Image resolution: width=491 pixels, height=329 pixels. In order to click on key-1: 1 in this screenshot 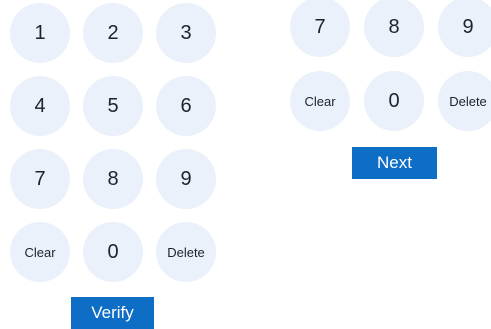, I will do `click(40, 33)`.